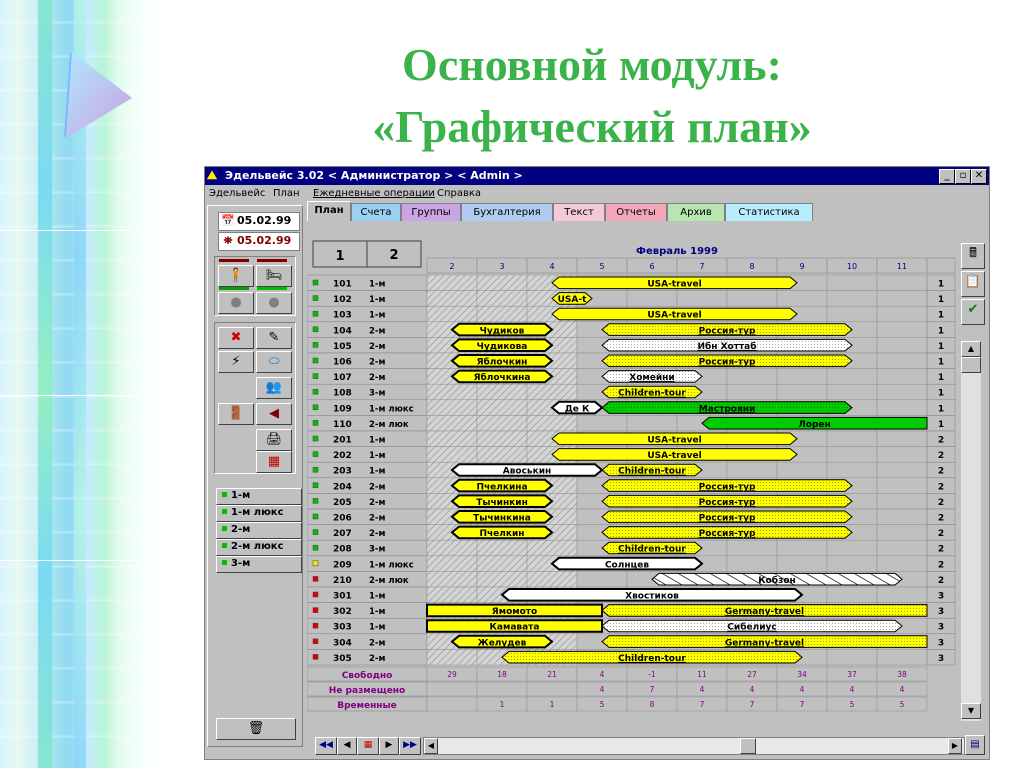 The width and height of the screenshot is (1024, 768). Describe the element at coordinates (502, 331) in the screenshot. I see `booking-label: Чудиков` at that location.